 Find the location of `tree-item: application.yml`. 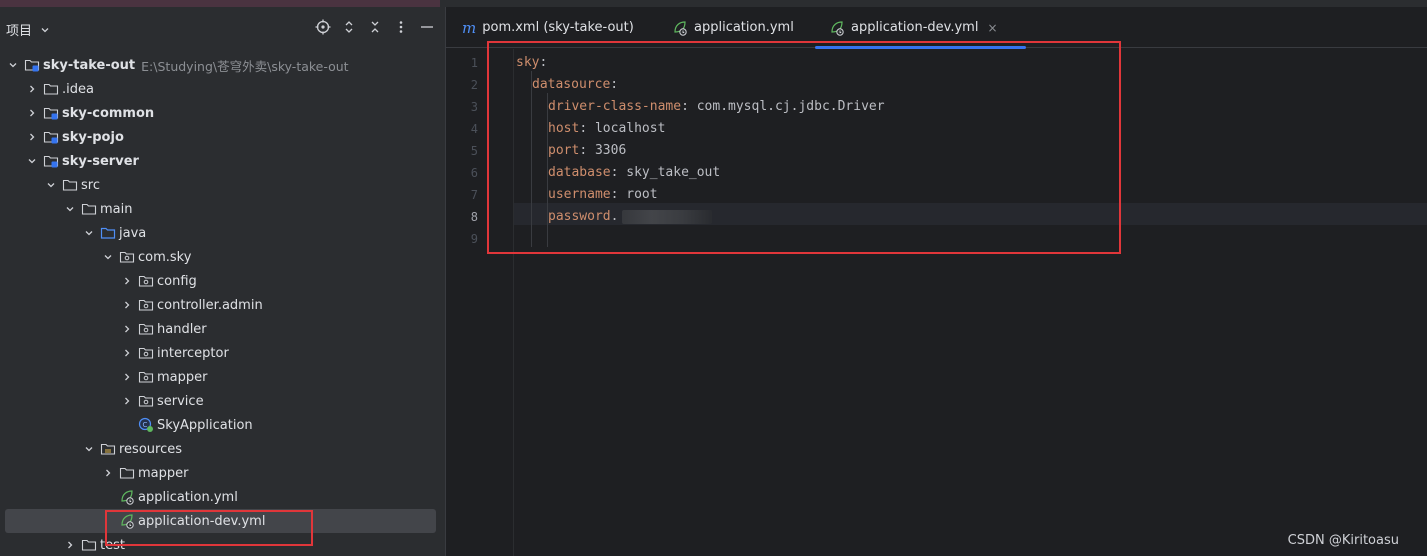

tree-item: application.yml is located at coordinates (222, 497).